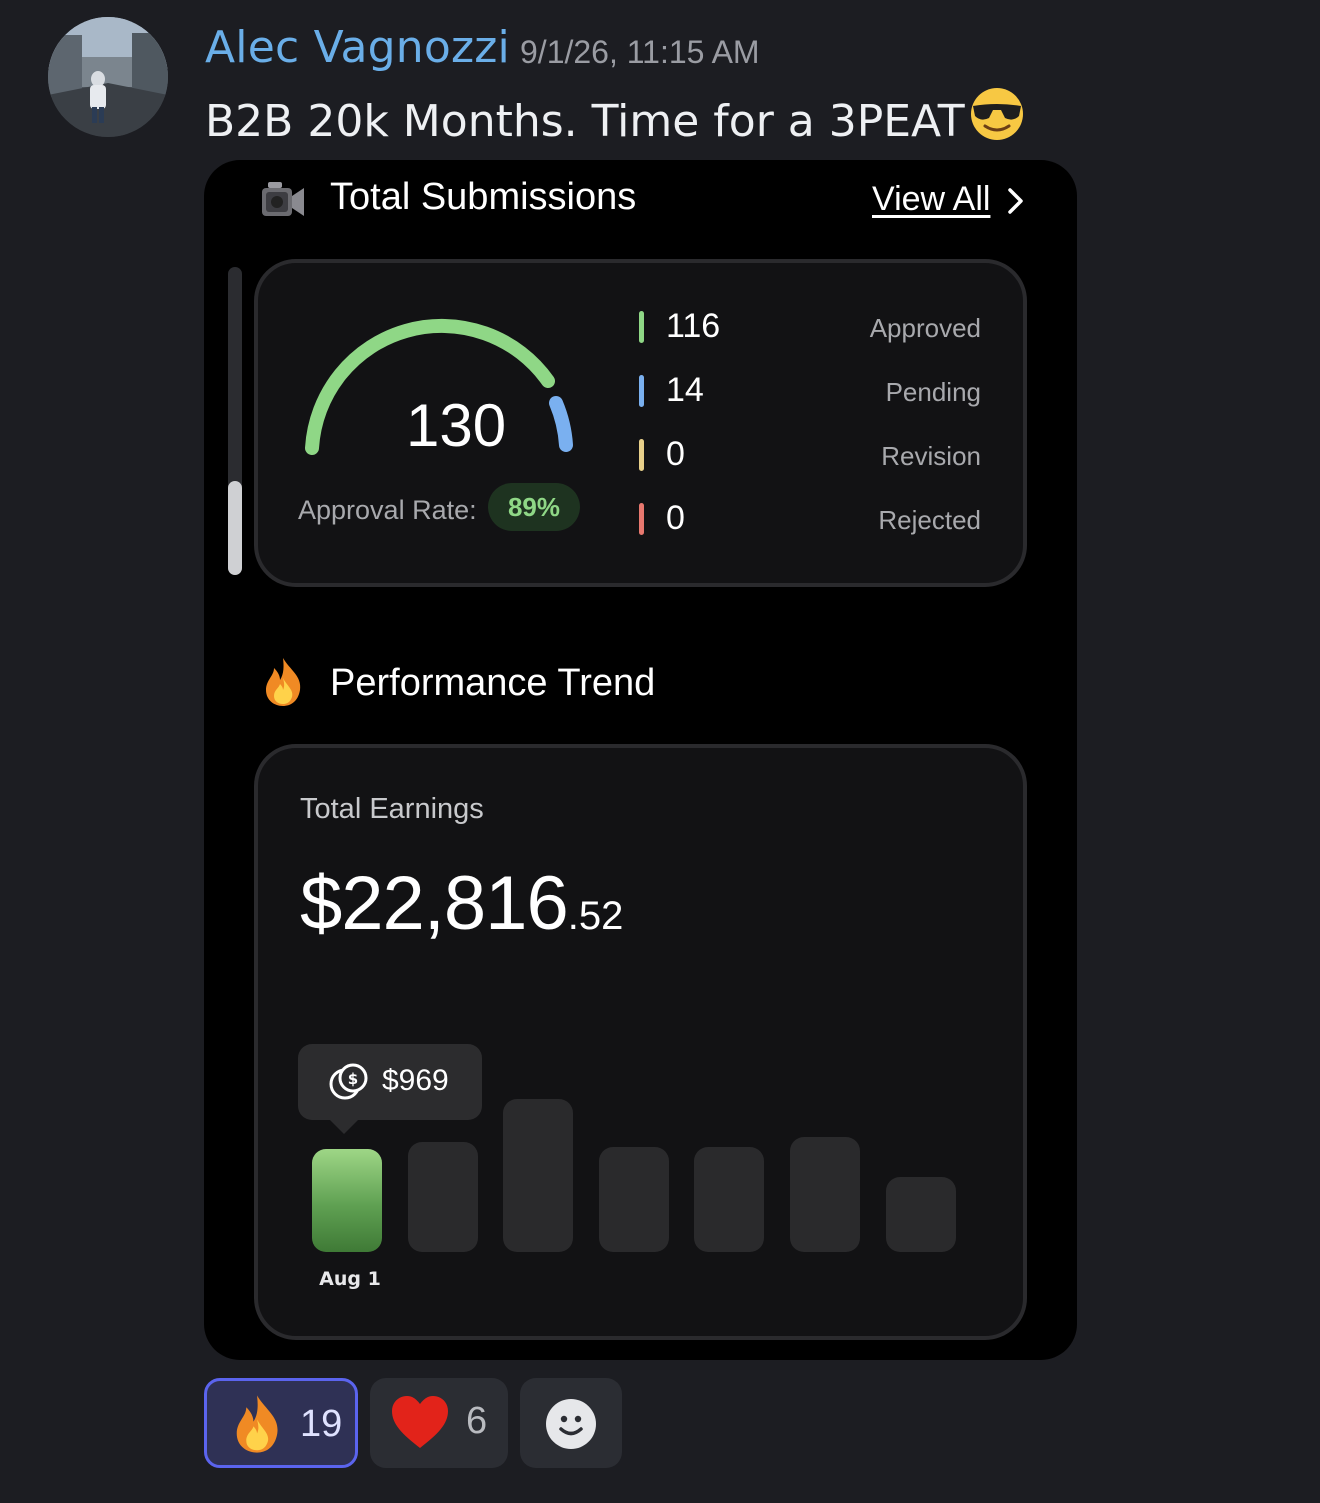 The image size is (1320, 1503). I want to click on tooltip-value: $969, so click(415, 1080).